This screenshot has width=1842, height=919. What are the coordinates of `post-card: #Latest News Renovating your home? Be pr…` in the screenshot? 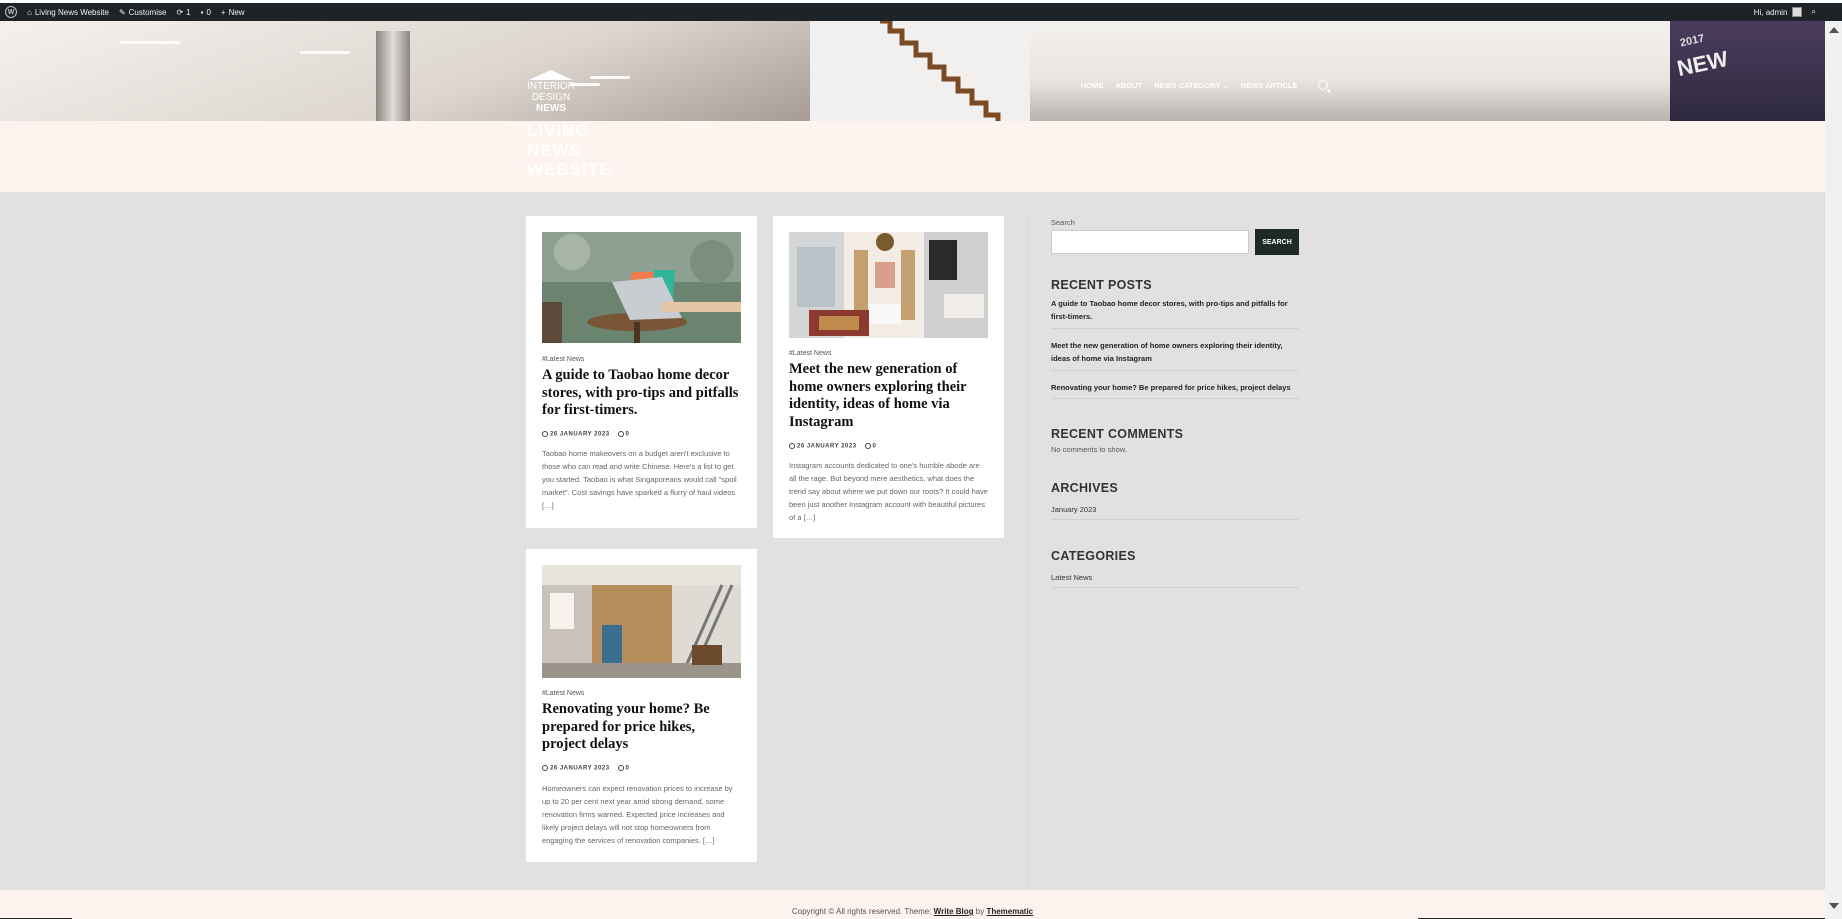 It's located at (641, 705).